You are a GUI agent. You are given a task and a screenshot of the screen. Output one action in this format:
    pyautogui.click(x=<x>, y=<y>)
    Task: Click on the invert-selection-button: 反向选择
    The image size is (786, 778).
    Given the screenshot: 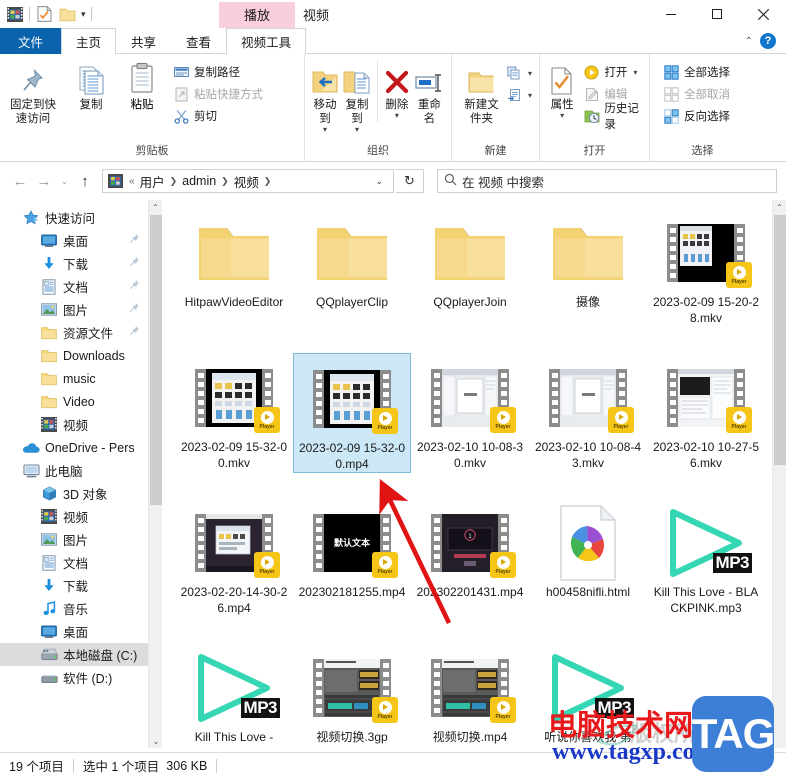 What is the action you would take?
    pyautogui.click(x=696, y=116)
    